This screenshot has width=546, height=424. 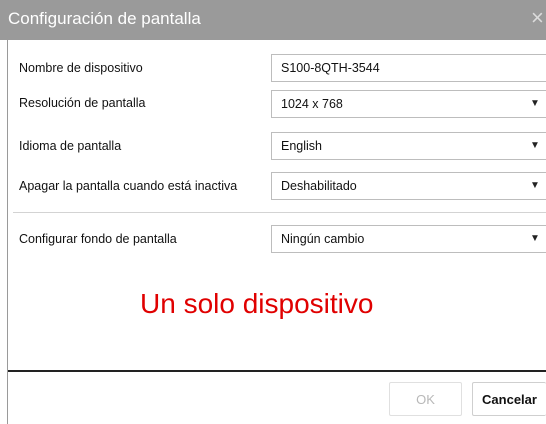 I want to click on dialog-left-border, so click(x=7, y=232).